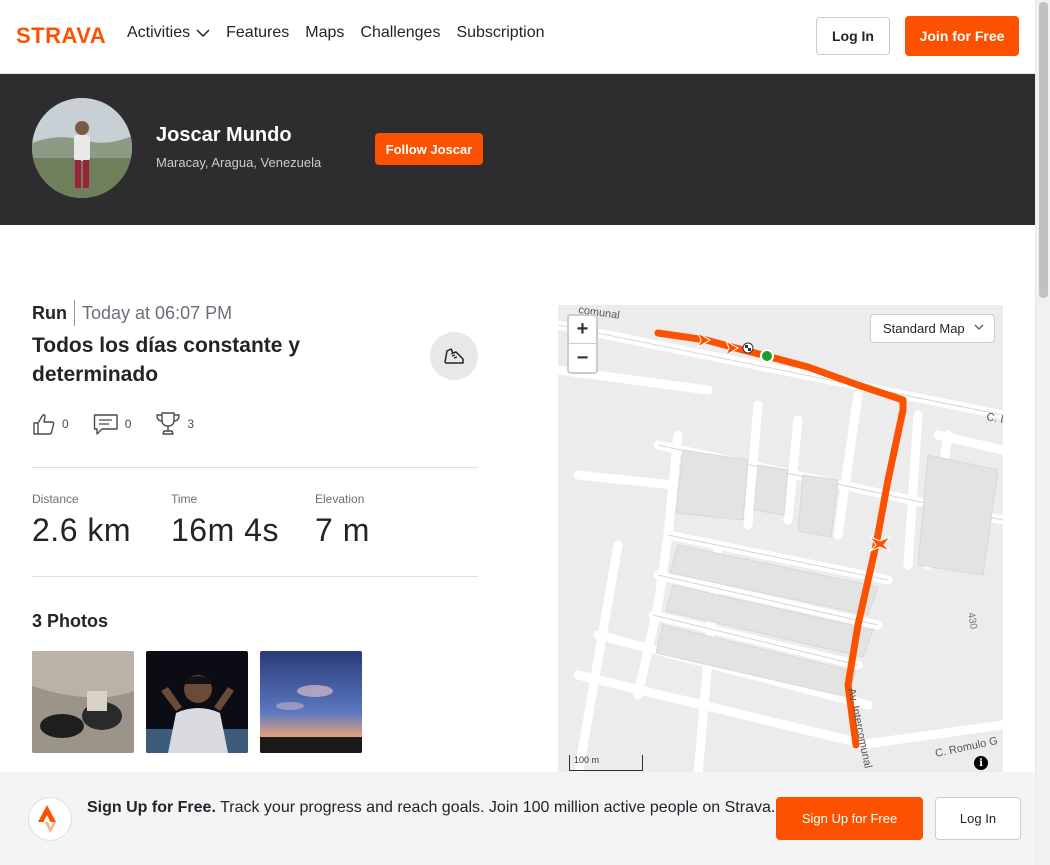 The width and height of the screenshot is (1050, 865). What do you see at coordinates (962, 36) in the screenshot?
I see `join-button: Join for Free` at bounding box center [962, 36].